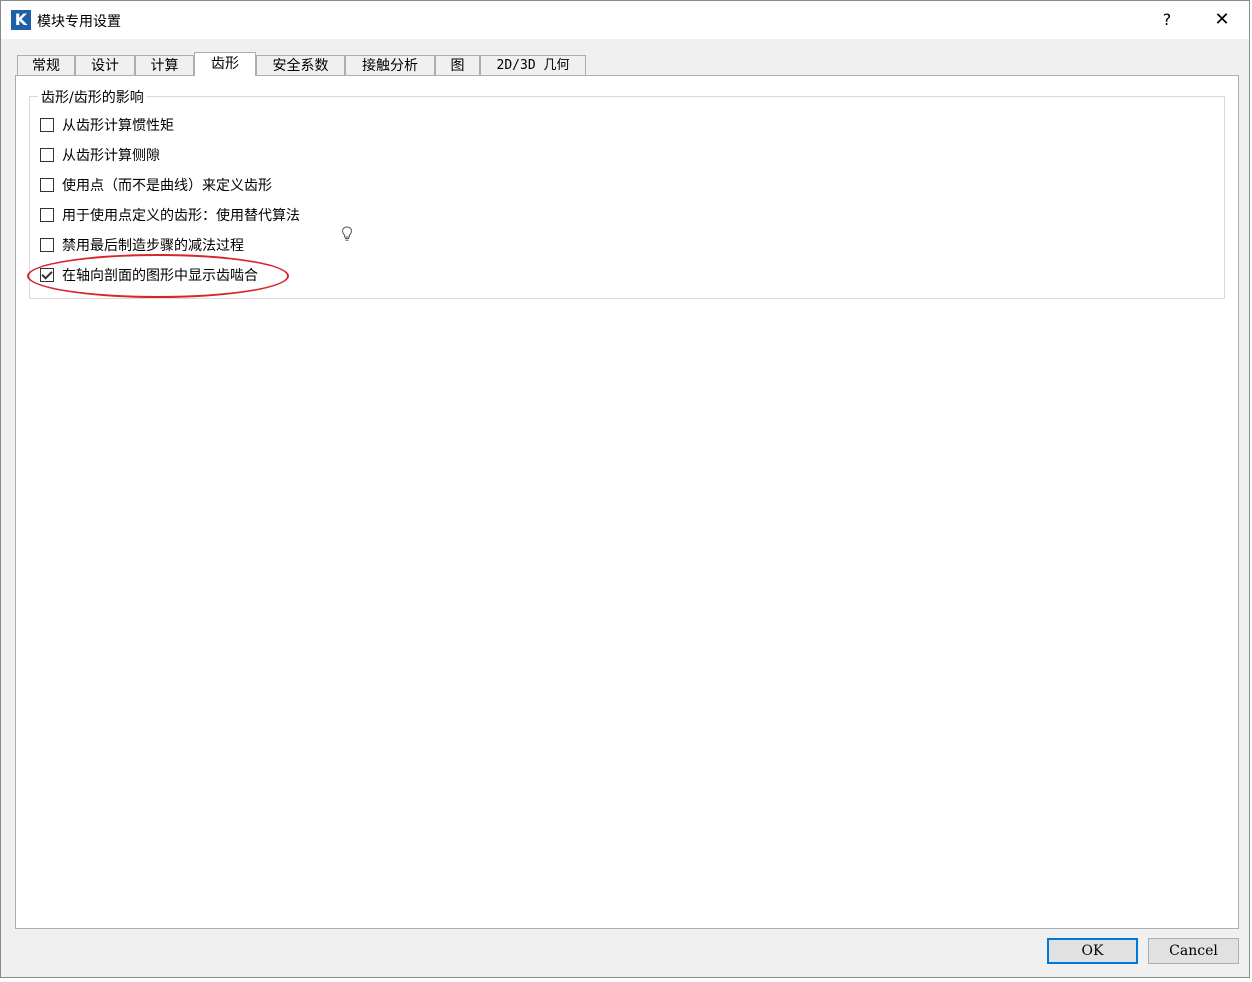 This screenshot has width=1252, height=982. What do you see at coordinates (1092, 951) in the screenshot?
I see `ok-button: OK` at bounding box center [1092, 951].